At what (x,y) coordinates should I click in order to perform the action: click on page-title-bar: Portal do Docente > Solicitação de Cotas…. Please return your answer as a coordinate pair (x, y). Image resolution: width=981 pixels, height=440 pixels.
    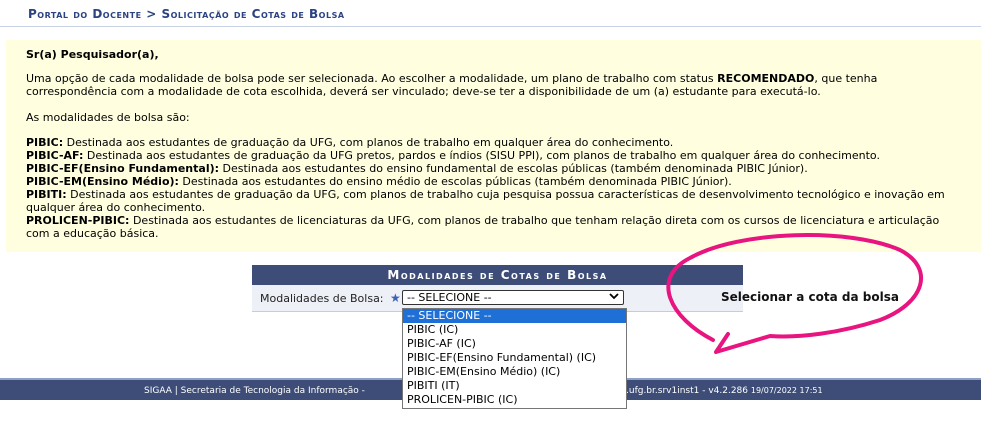
    Looking at the image, I should click on (490, 13).